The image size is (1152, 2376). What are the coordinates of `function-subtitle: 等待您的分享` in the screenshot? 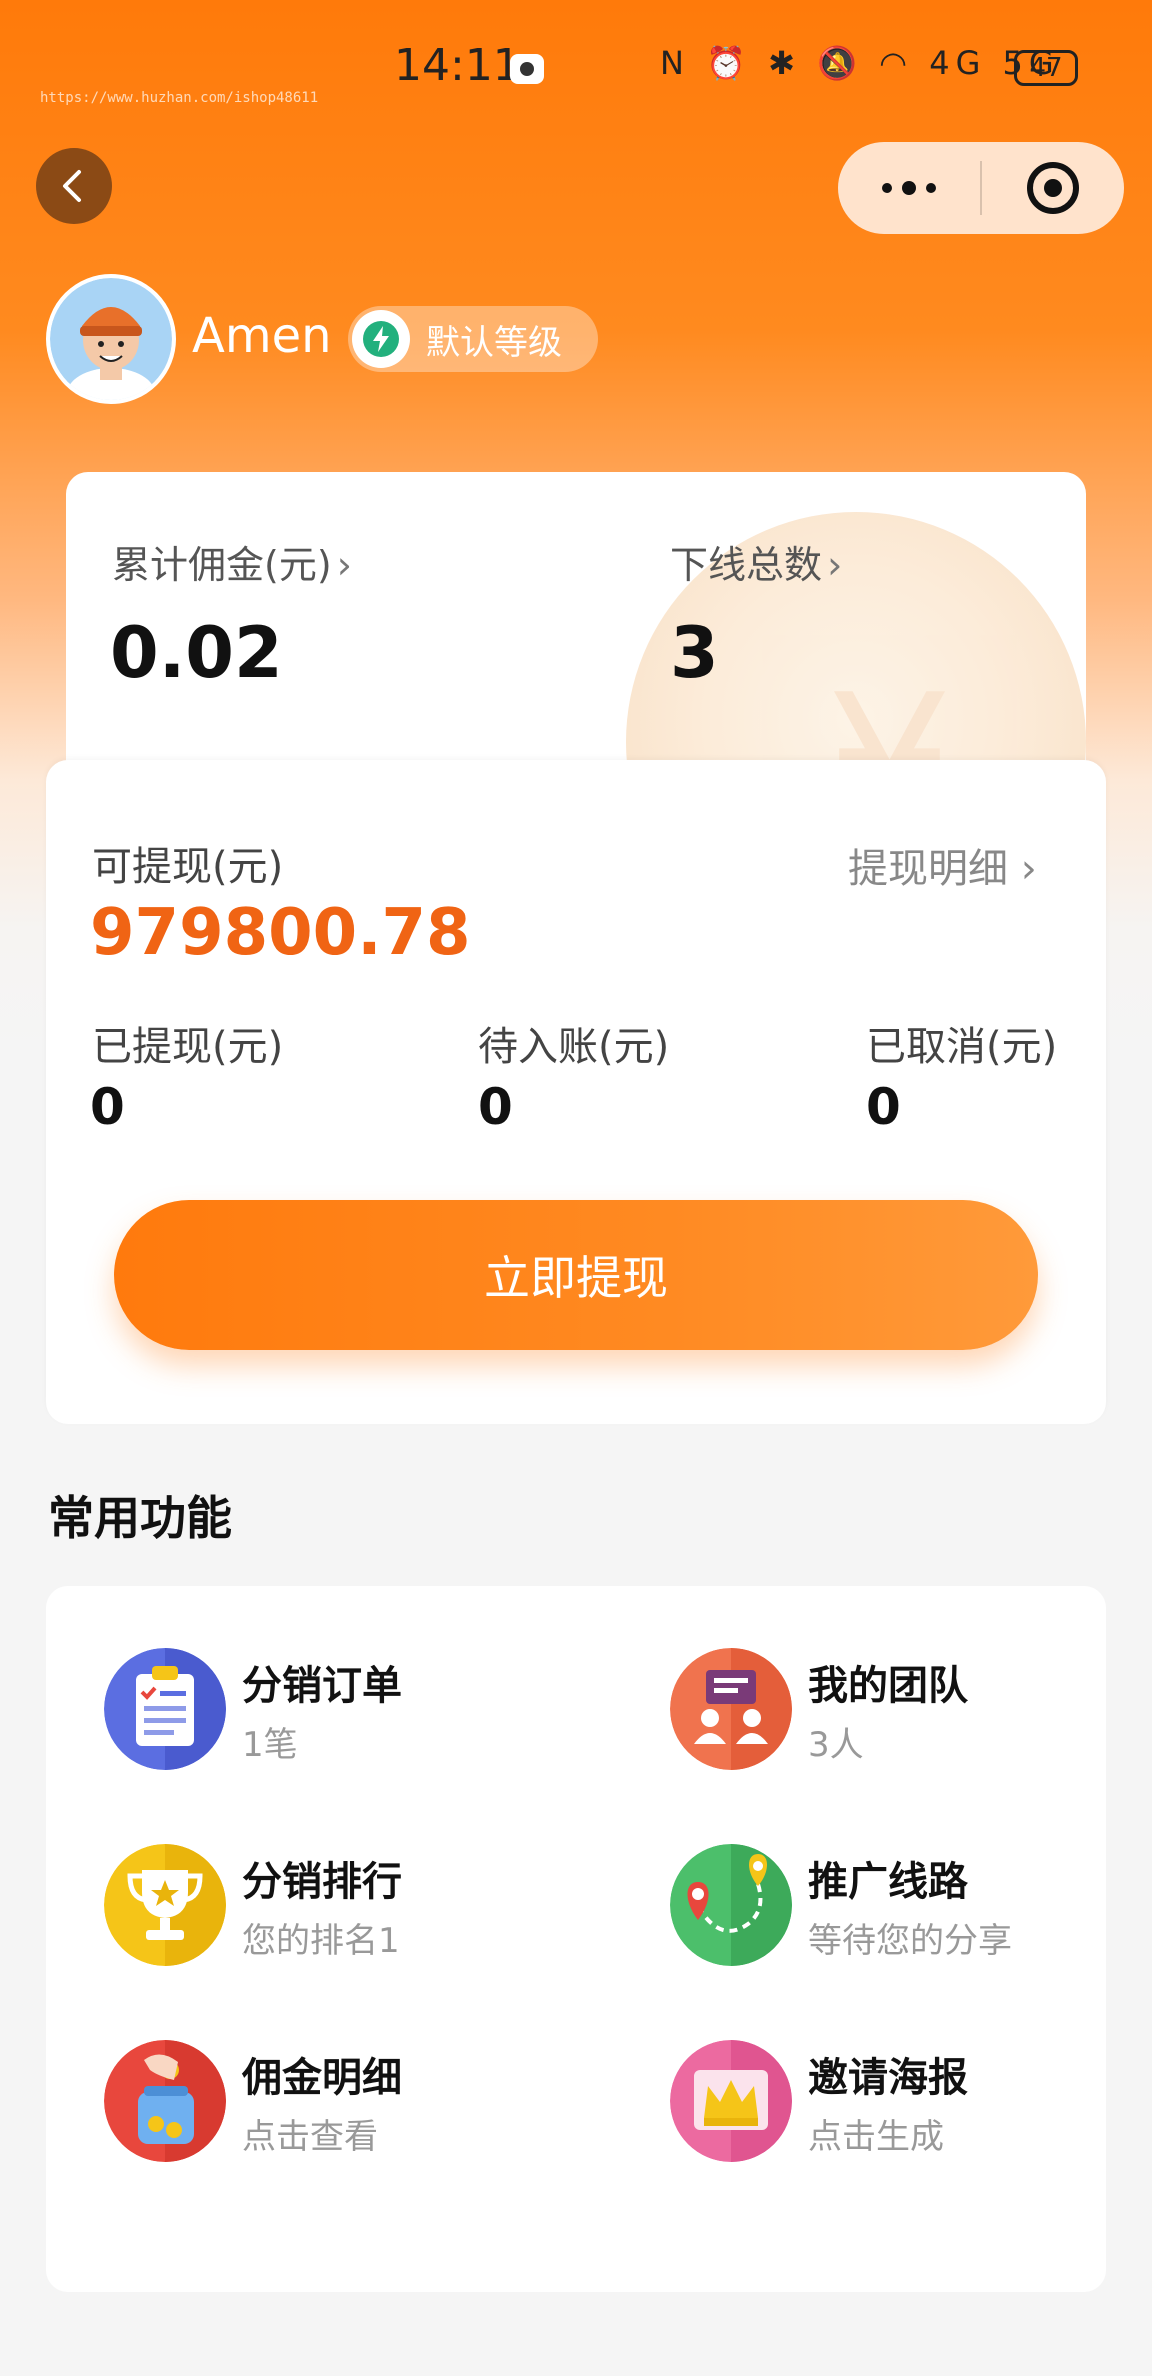 It's located at (910, 1940).